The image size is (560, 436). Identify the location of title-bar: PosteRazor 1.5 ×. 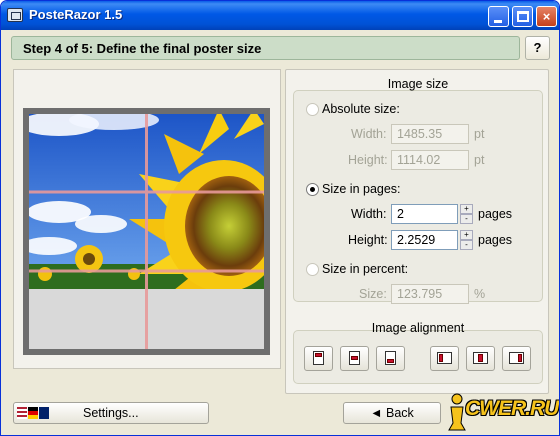
(280, 15).